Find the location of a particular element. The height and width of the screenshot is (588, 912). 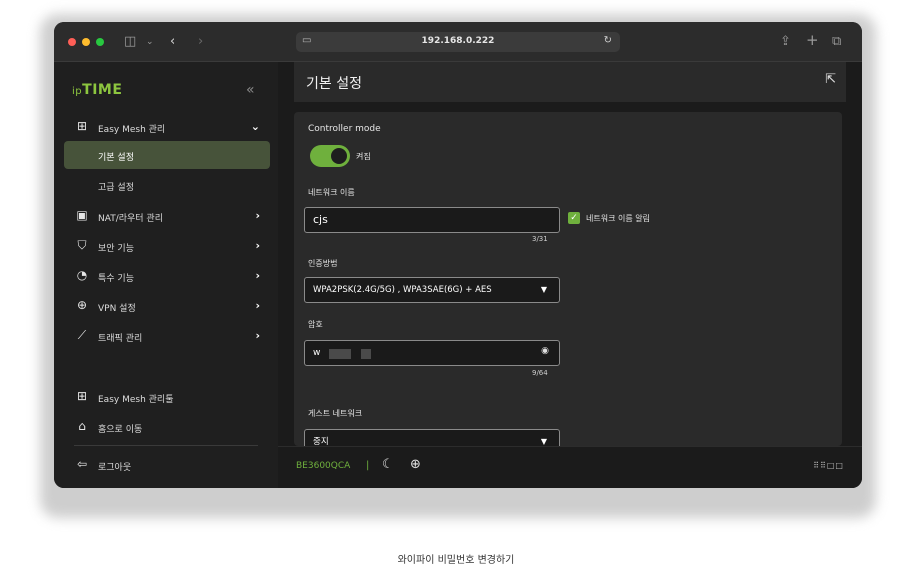

sidebar-item-special: ◔ 특수 기능 › is located at coordinates (167, 276).